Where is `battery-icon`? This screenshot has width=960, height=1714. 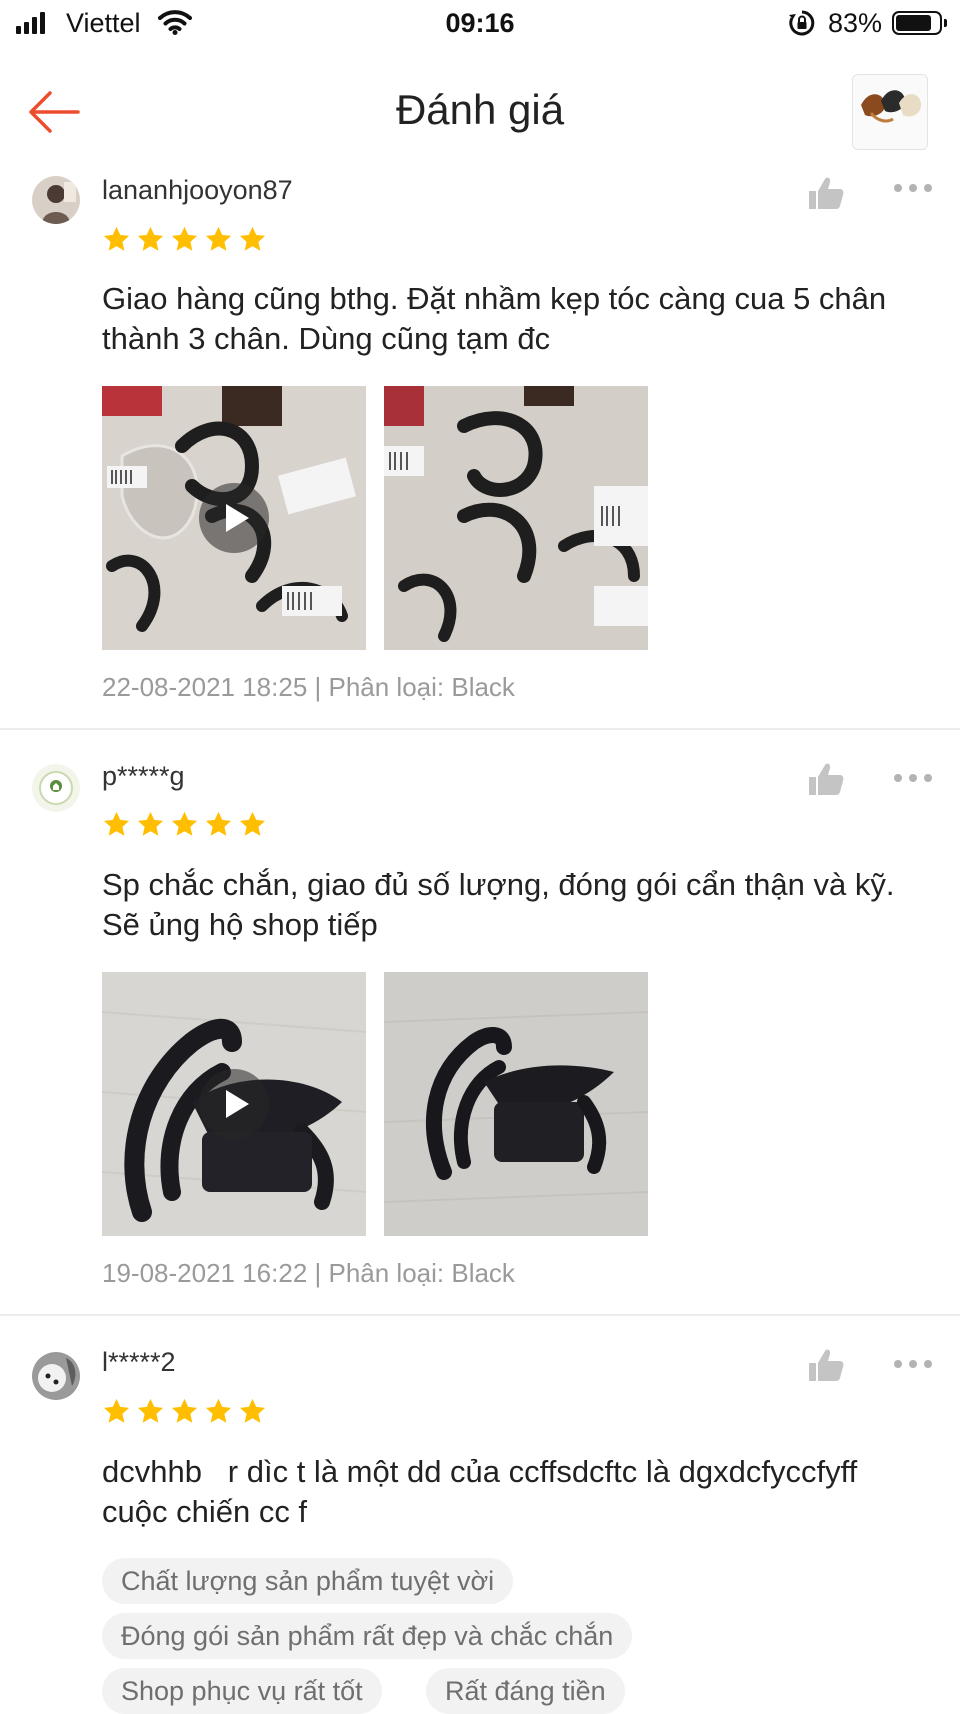 battery-icon is located at coordinates (919, 23).